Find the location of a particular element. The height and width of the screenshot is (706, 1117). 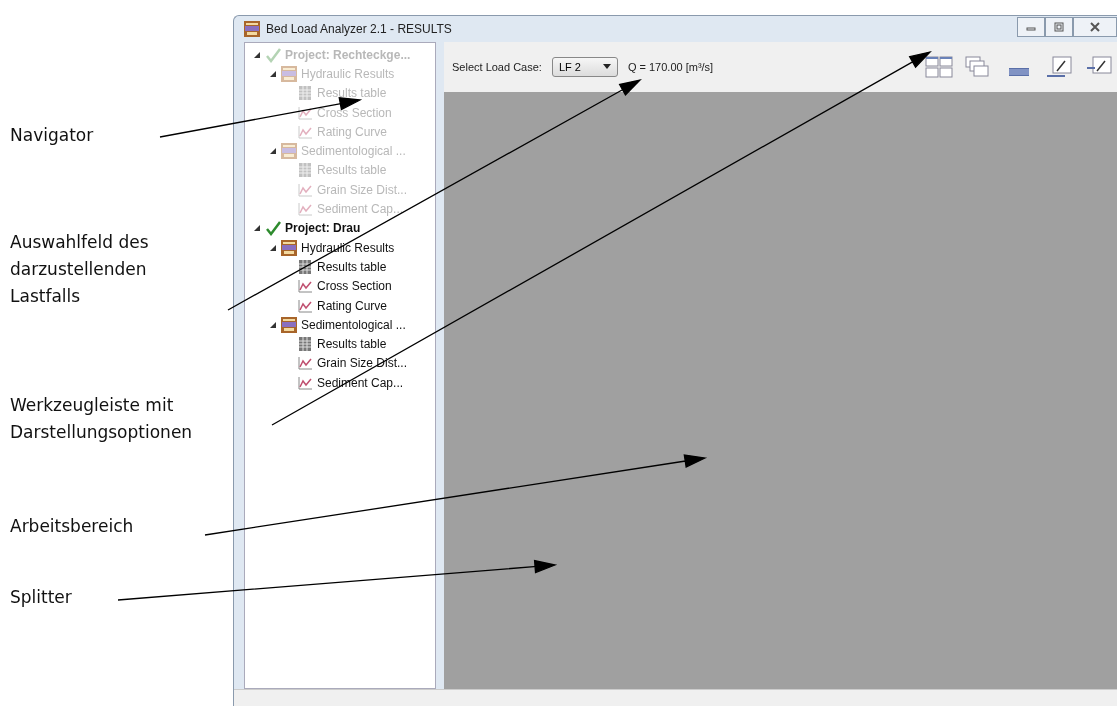

restore-icon is located at coordinates (1059, 27).